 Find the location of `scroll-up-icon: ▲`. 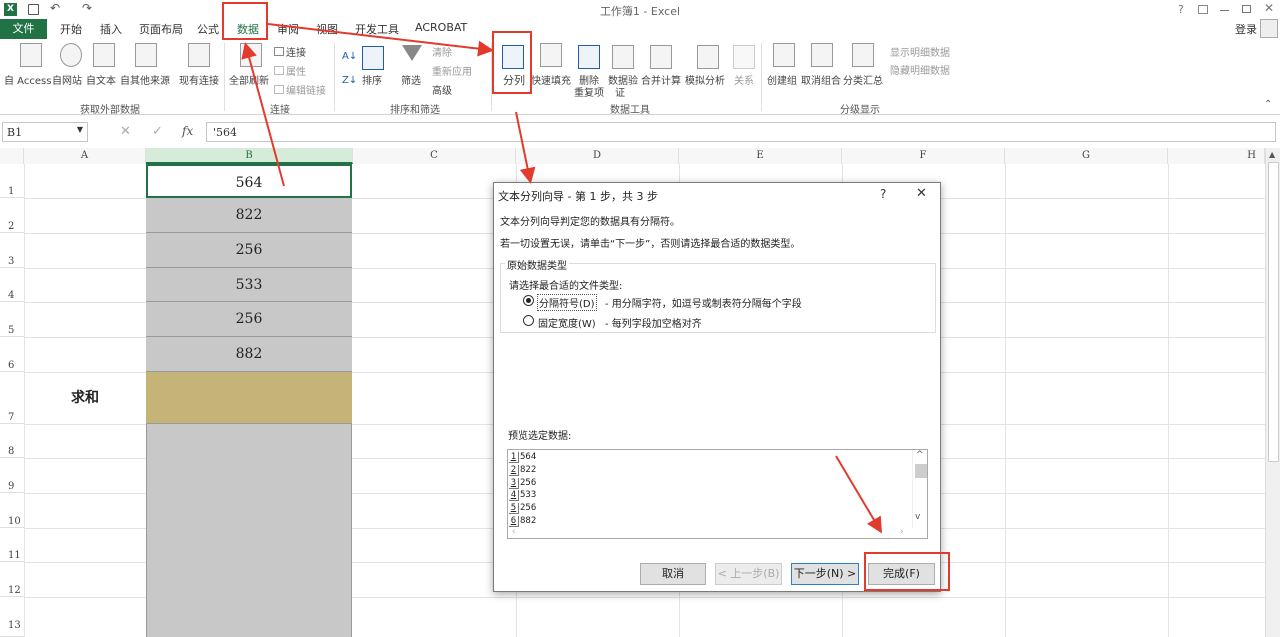

scroll-up-icon: ▲ is located at coordinates (1272, 154).